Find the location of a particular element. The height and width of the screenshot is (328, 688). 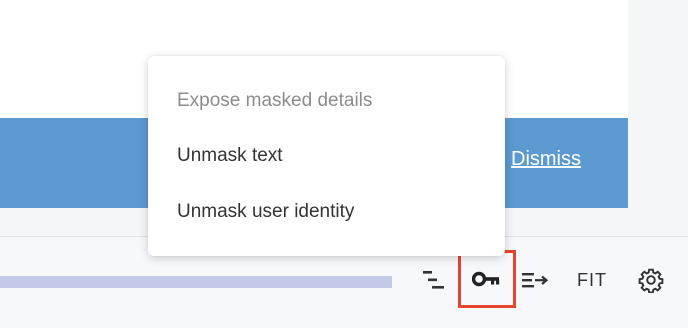

dismiss-link: Dismiss is located at coordinates (546, 159).